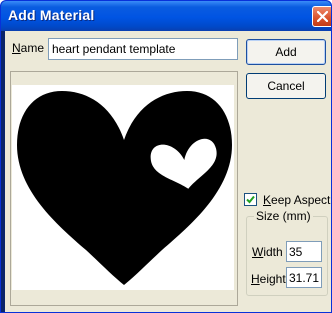 Image resolution: width=332 pixels, height=313 pixels. What do you see at coordinates (143, 49) in the screenshot?
I see `name-input` at bounding box center [143, 49].